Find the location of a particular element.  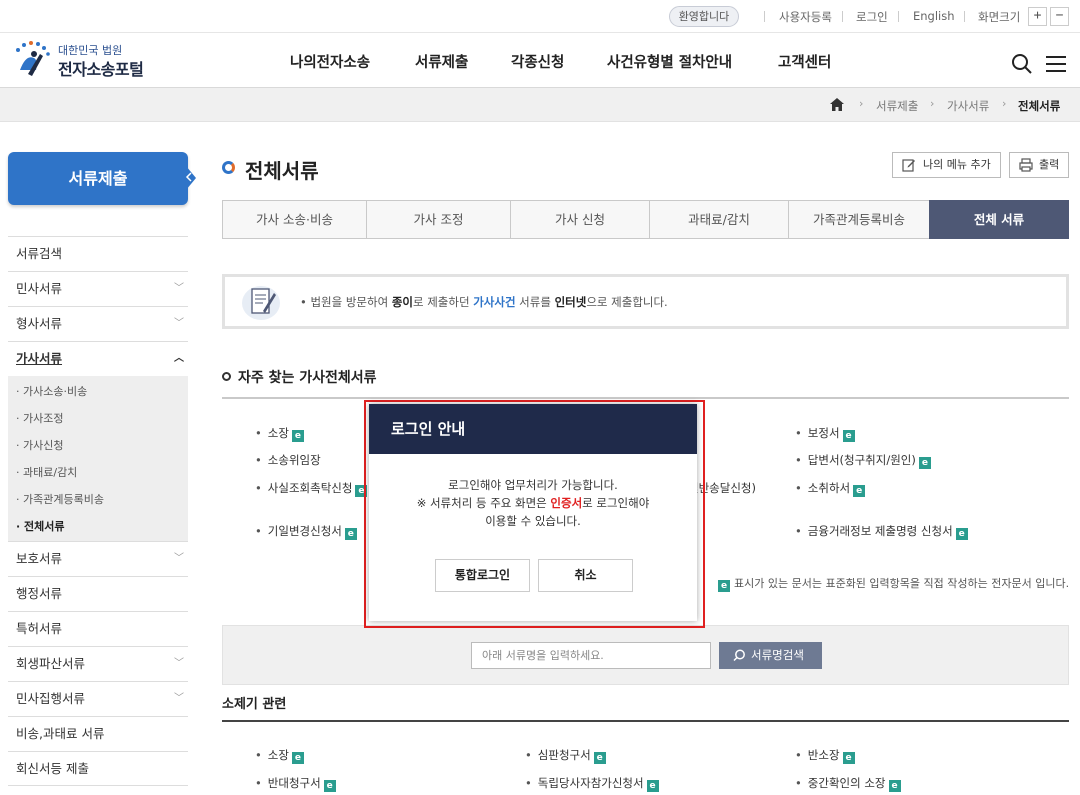

list-item: 심판청구서e is located at coordinates (565, 755).